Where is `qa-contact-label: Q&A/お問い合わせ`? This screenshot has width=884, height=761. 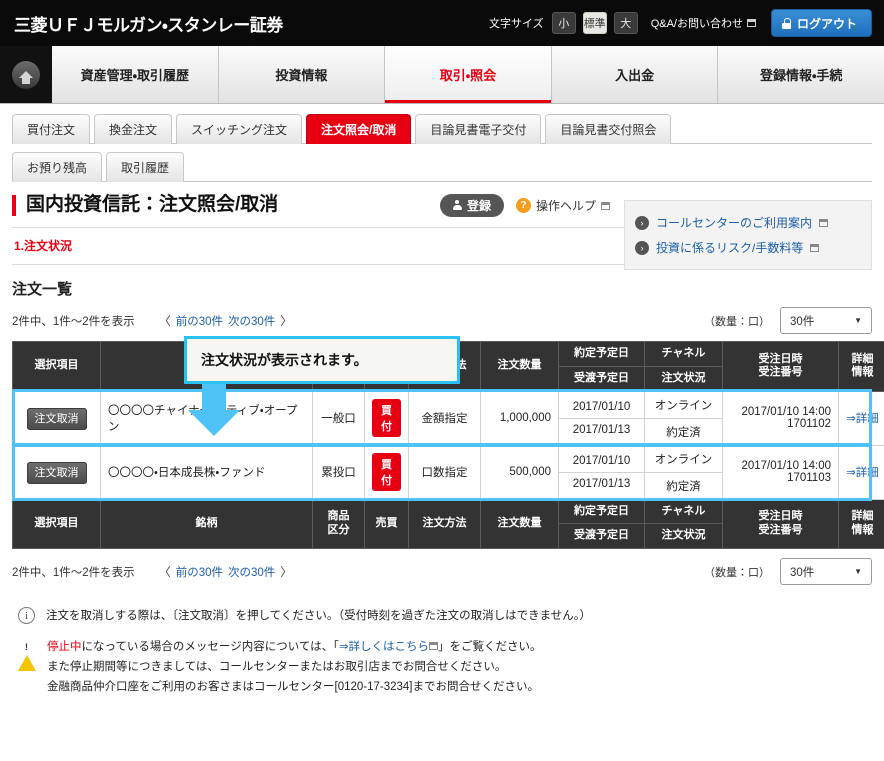 qa-contact-label: Q&A/お問い合わせ is located at coordinates (696, 24).